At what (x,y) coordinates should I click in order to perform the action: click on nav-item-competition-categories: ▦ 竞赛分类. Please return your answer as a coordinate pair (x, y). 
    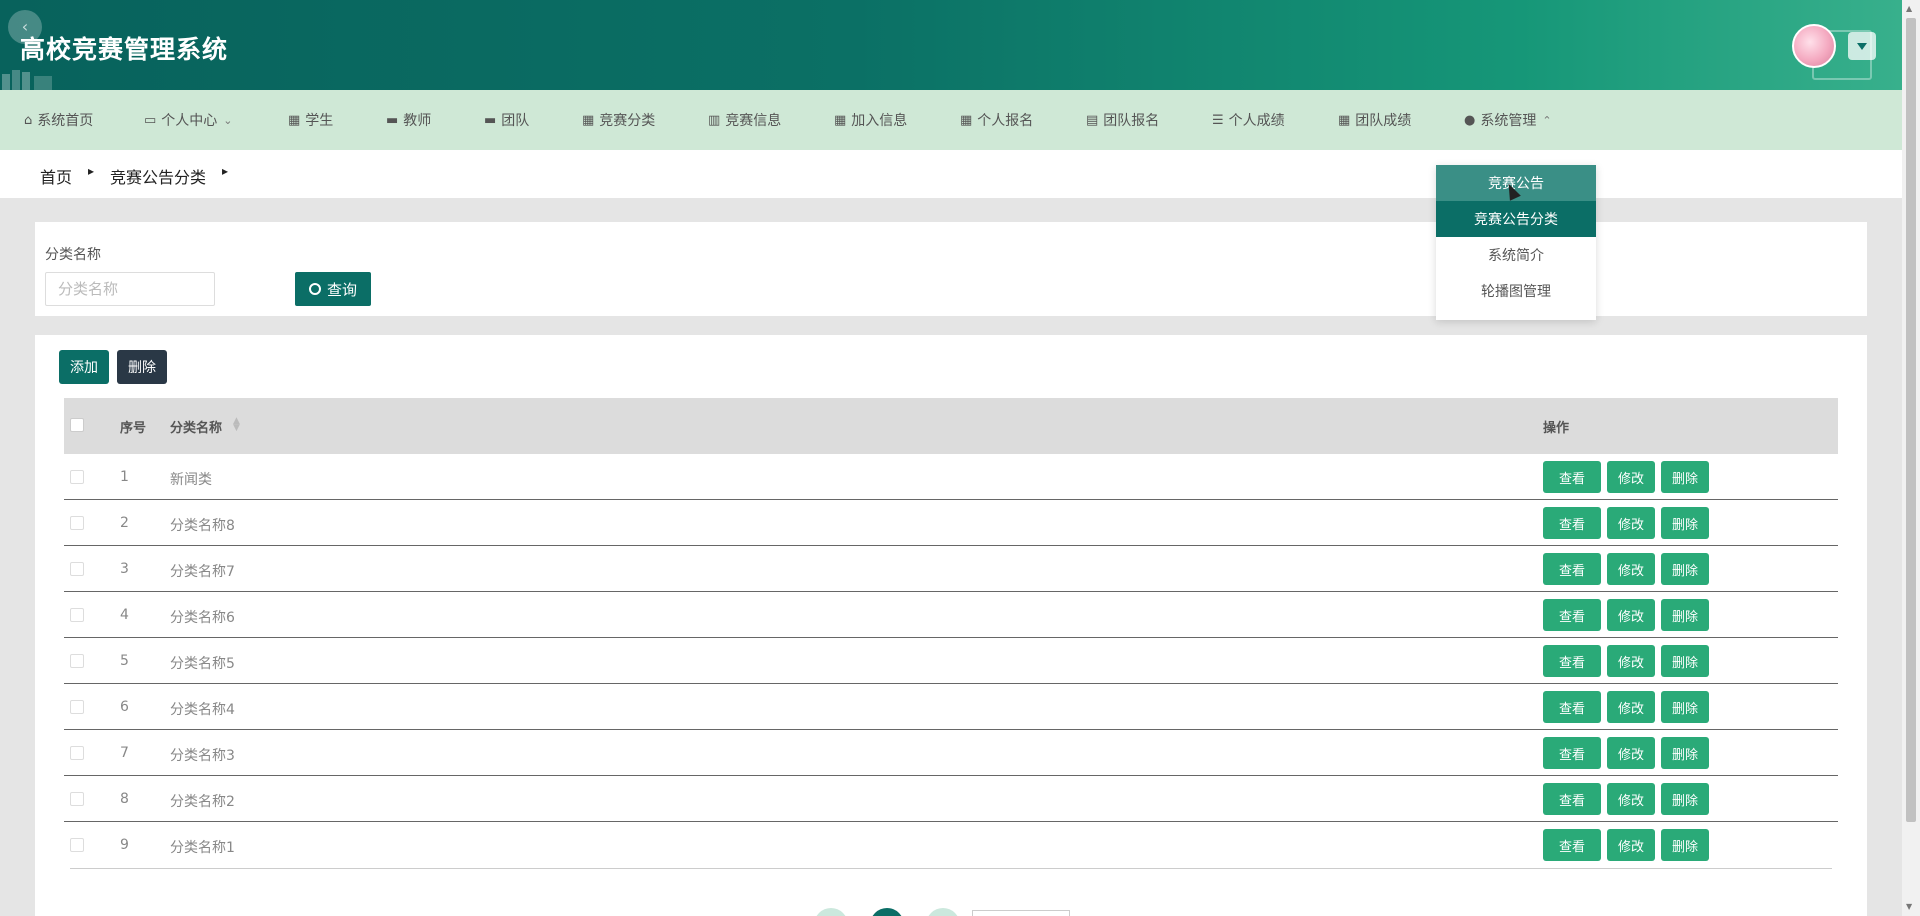
    Looking at the image, I should click on (618, 120).